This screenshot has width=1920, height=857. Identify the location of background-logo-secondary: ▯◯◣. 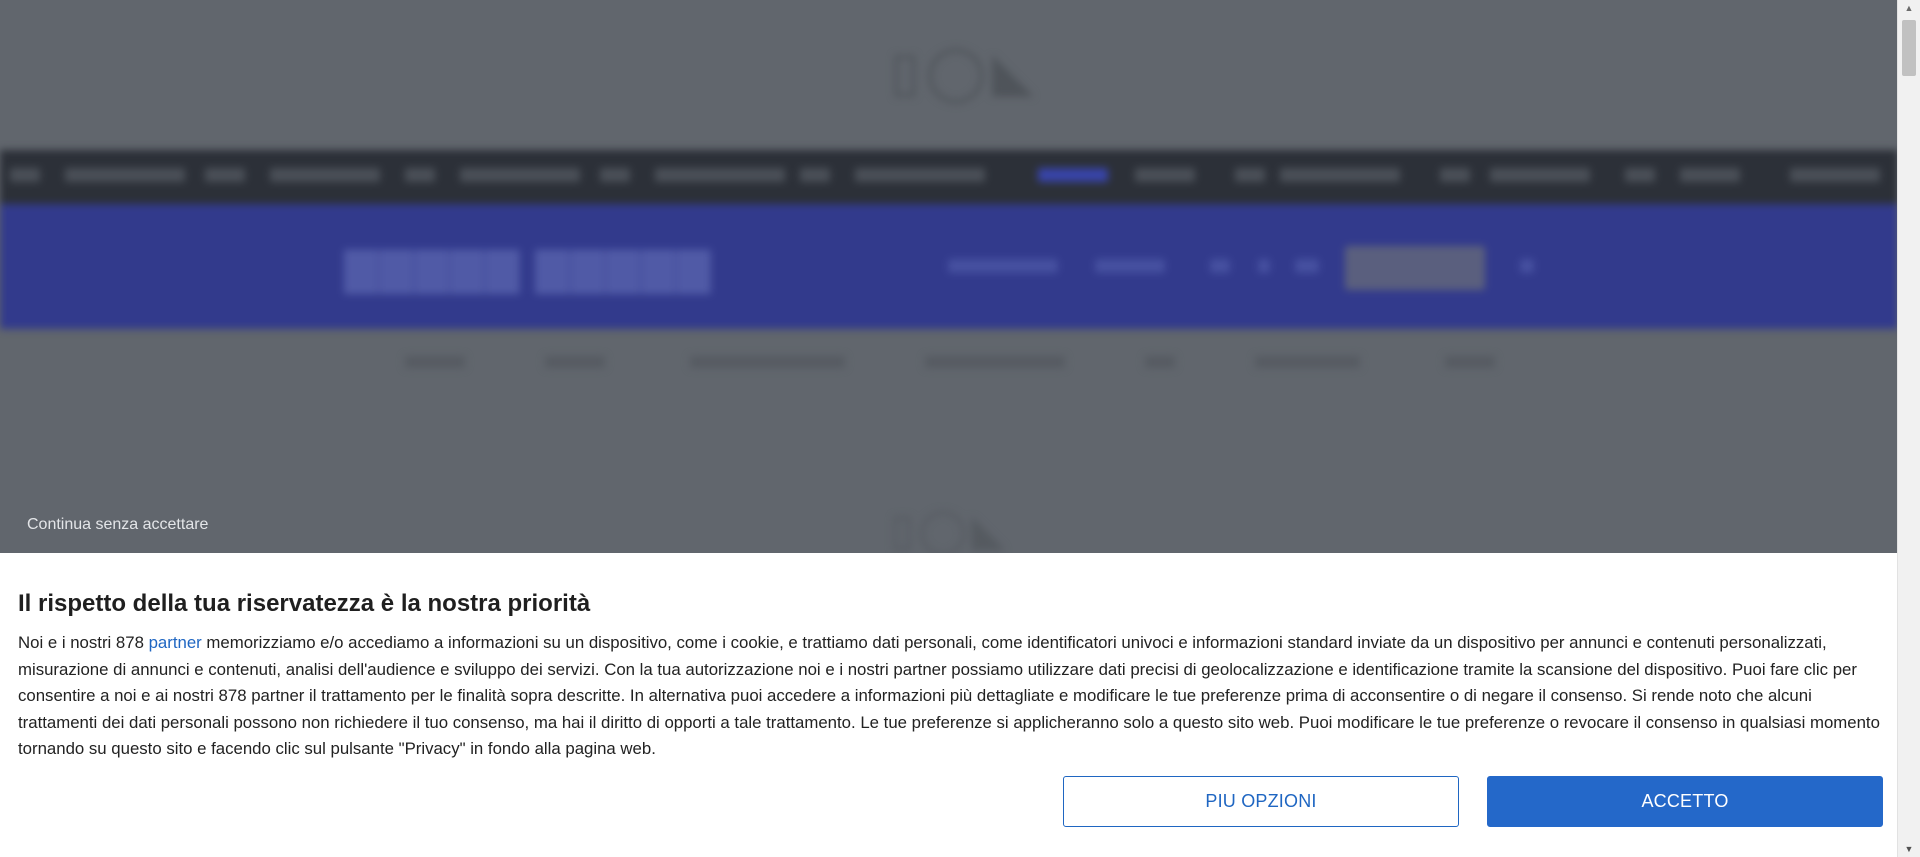
(950, 529).